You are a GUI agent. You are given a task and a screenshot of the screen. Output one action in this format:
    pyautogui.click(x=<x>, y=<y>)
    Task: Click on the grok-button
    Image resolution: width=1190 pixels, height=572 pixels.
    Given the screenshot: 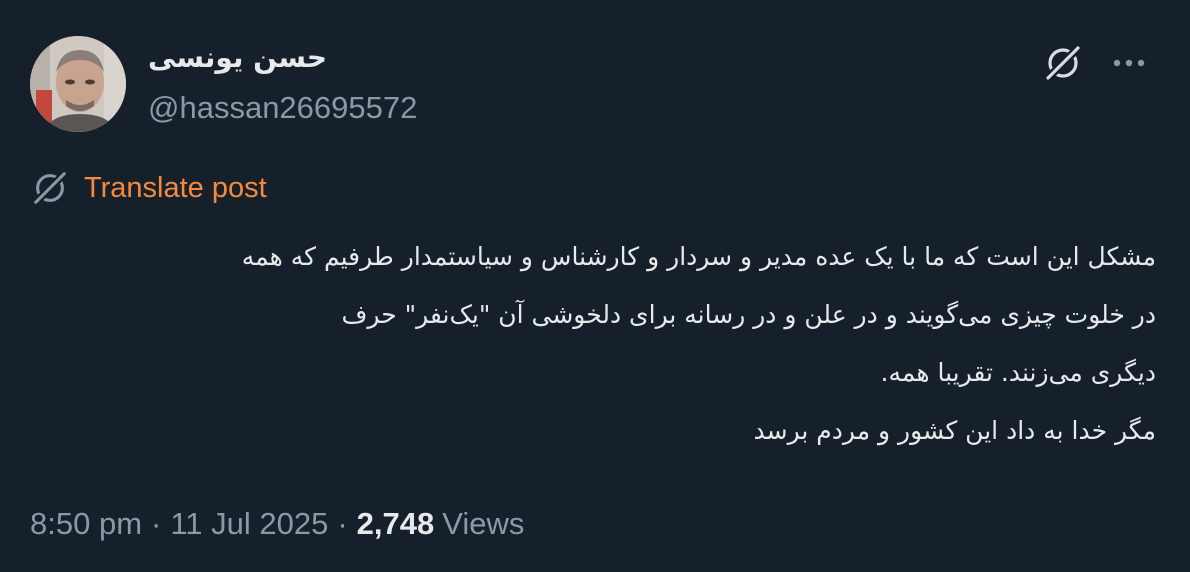 What is the action you would take?
    pyautogui.click(x=1063, y=63)
    